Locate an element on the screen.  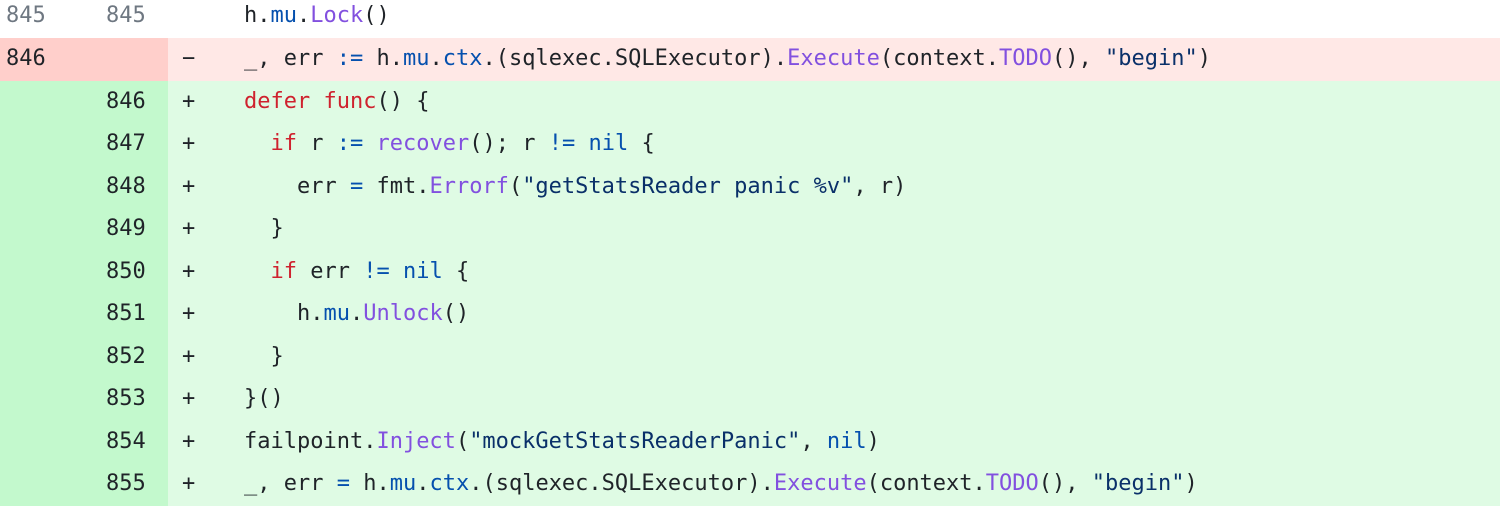
diff-line-add: 853 +}() is located at coordinates (750, 399).